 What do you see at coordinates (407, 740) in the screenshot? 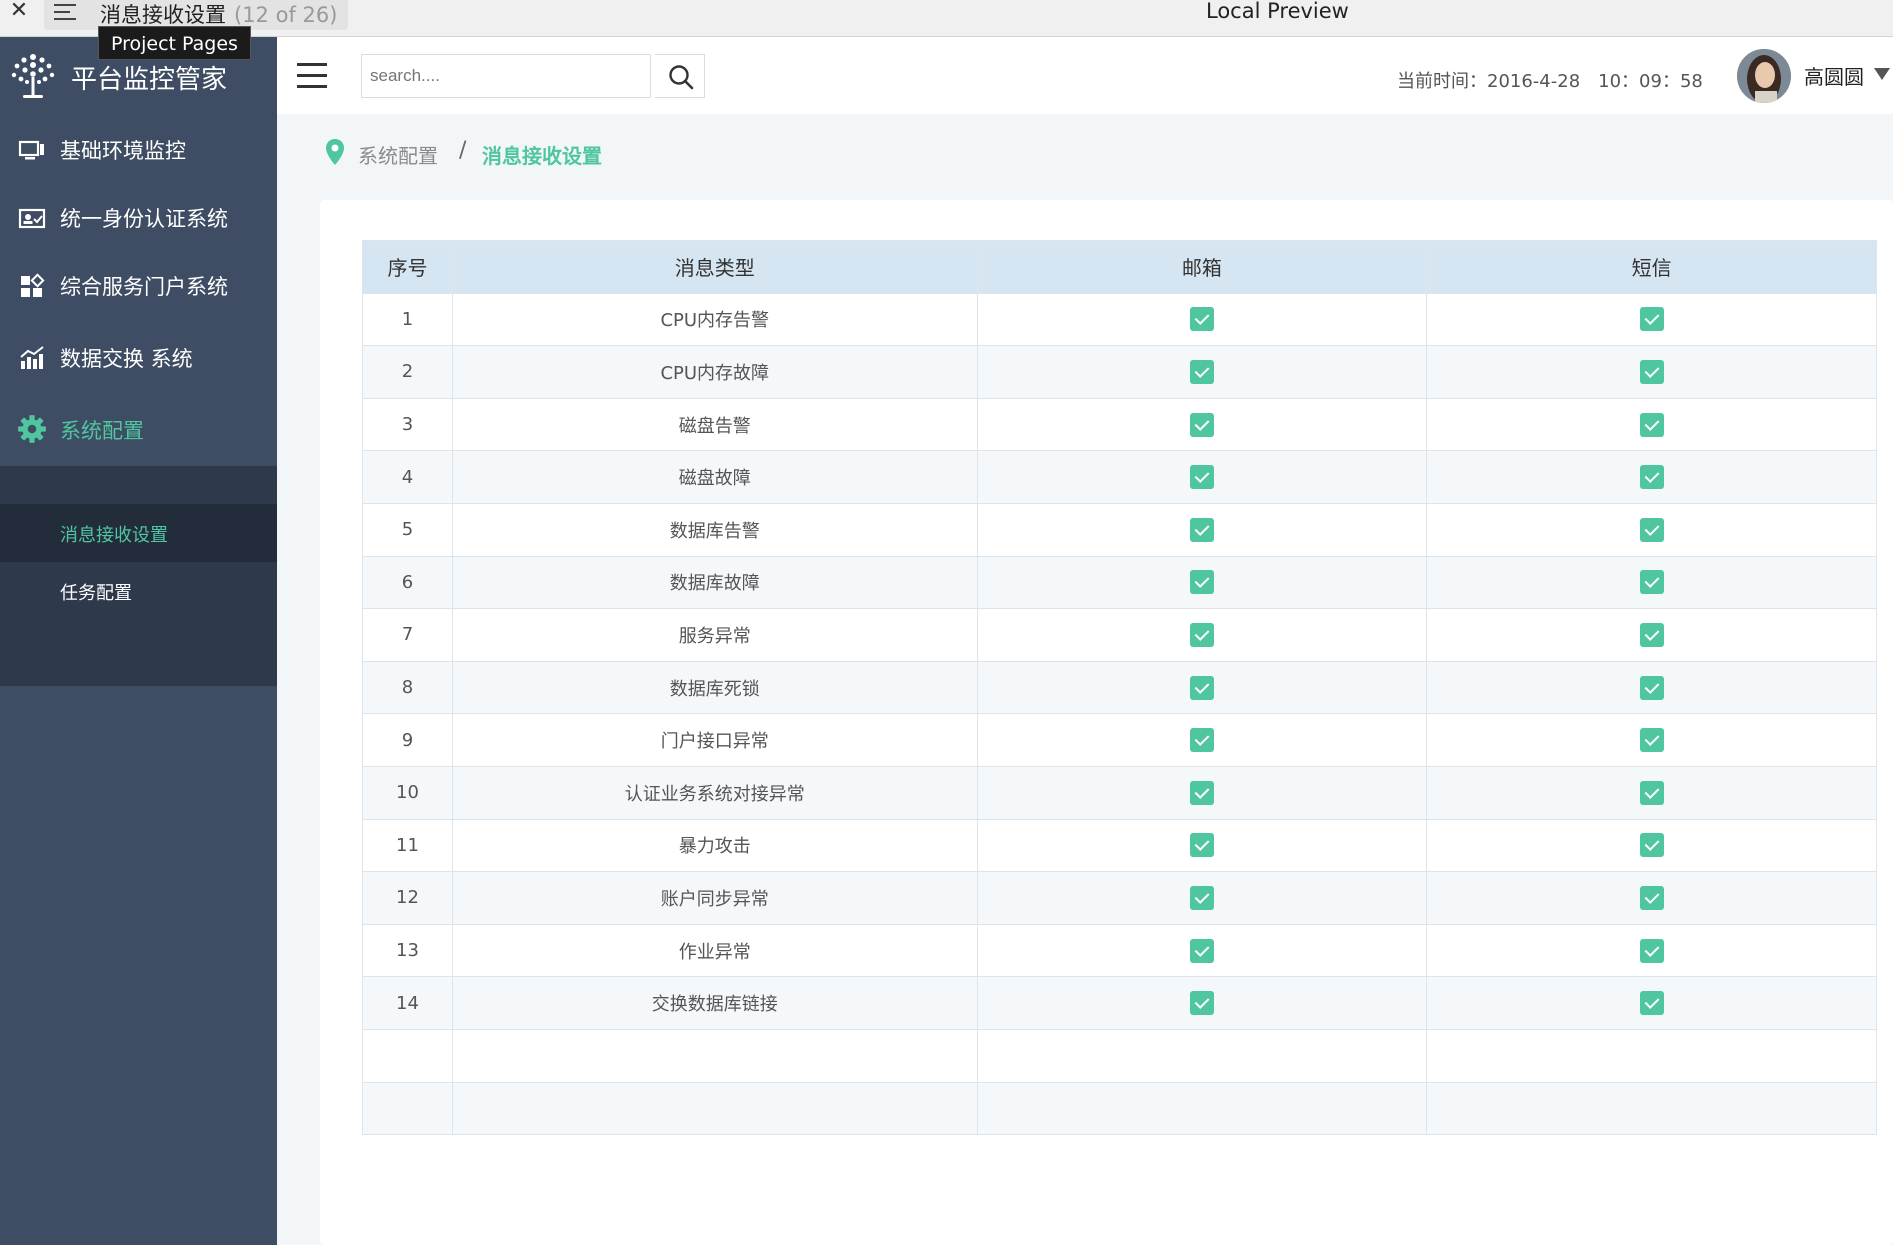
I see `cell-no: 9` at bounding box center [407, 740].